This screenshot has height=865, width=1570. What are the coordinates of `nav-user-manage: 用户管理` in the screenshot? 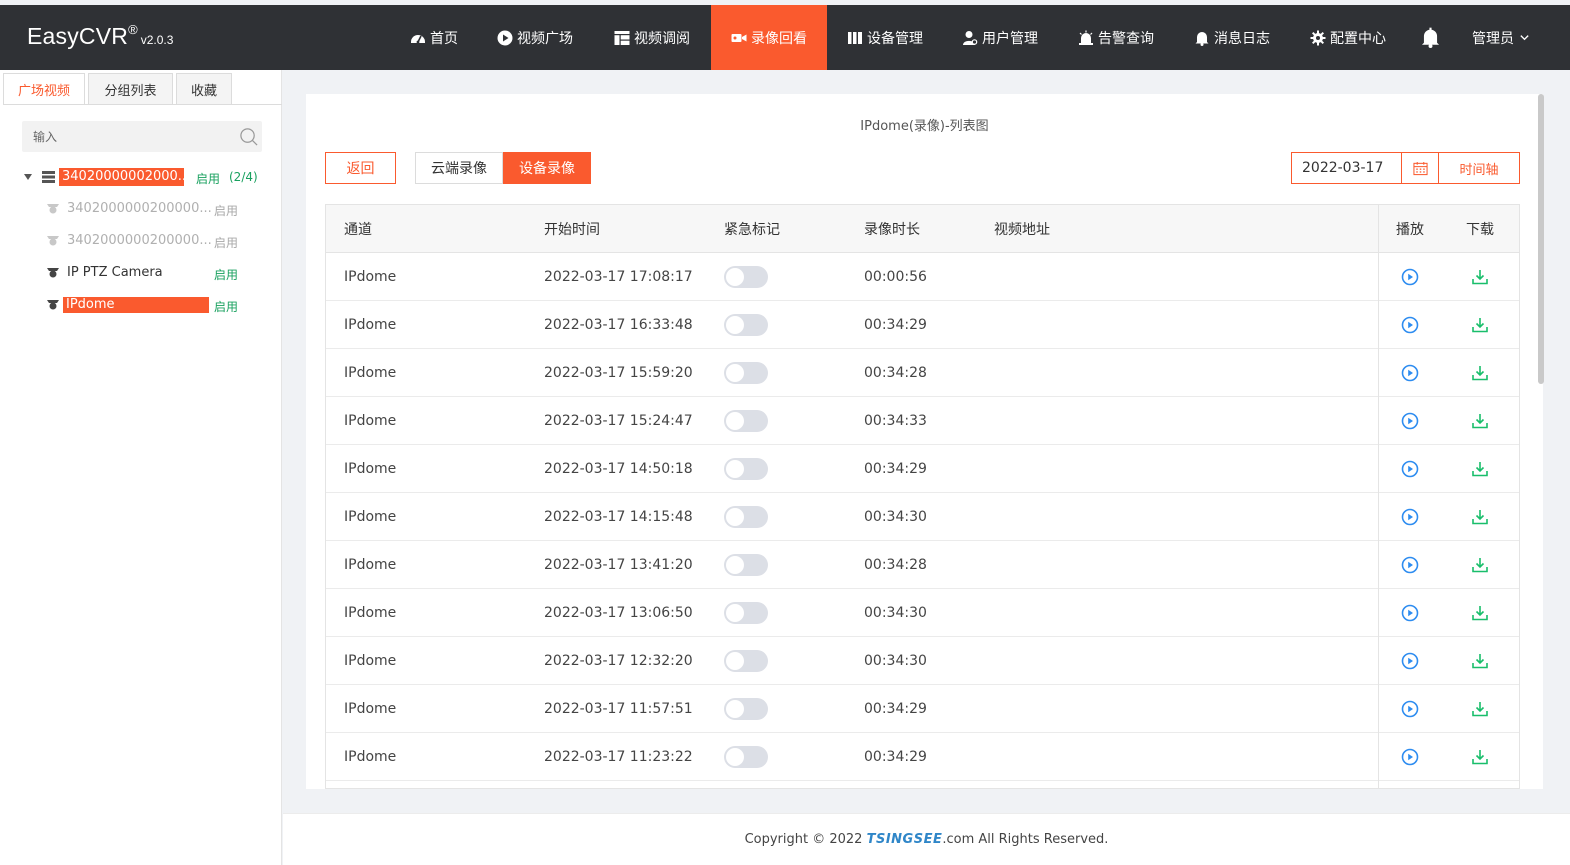 It's located at (1000, 37).